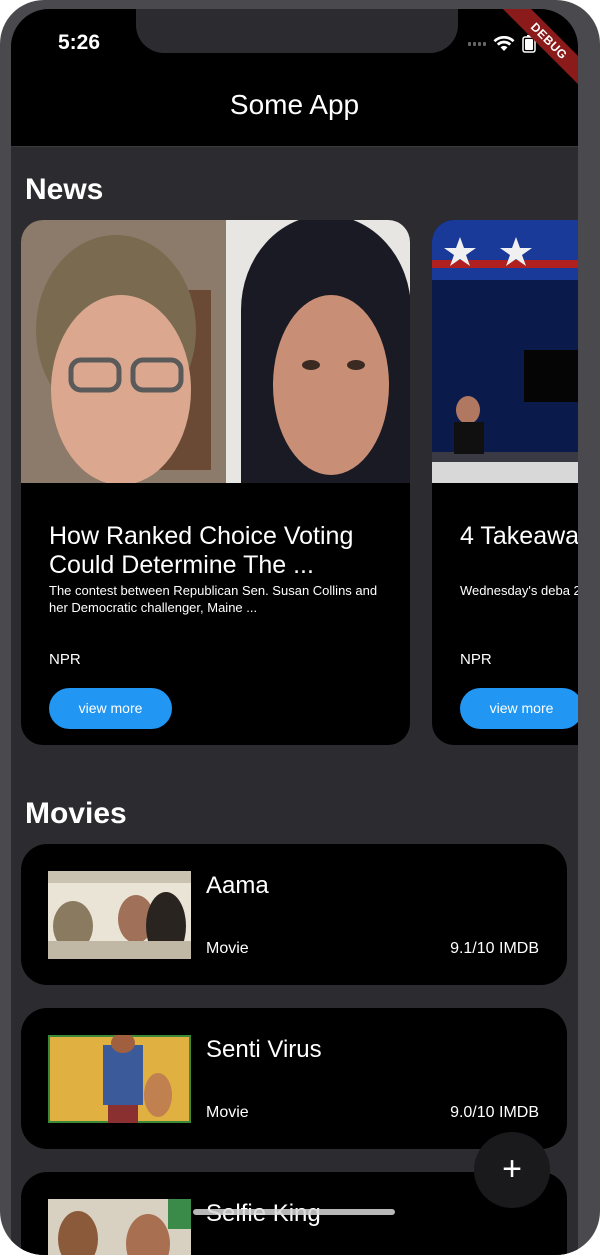 The image size is (600, 1255). I want to click on movies-section-title: Movies, so click(76, 813).